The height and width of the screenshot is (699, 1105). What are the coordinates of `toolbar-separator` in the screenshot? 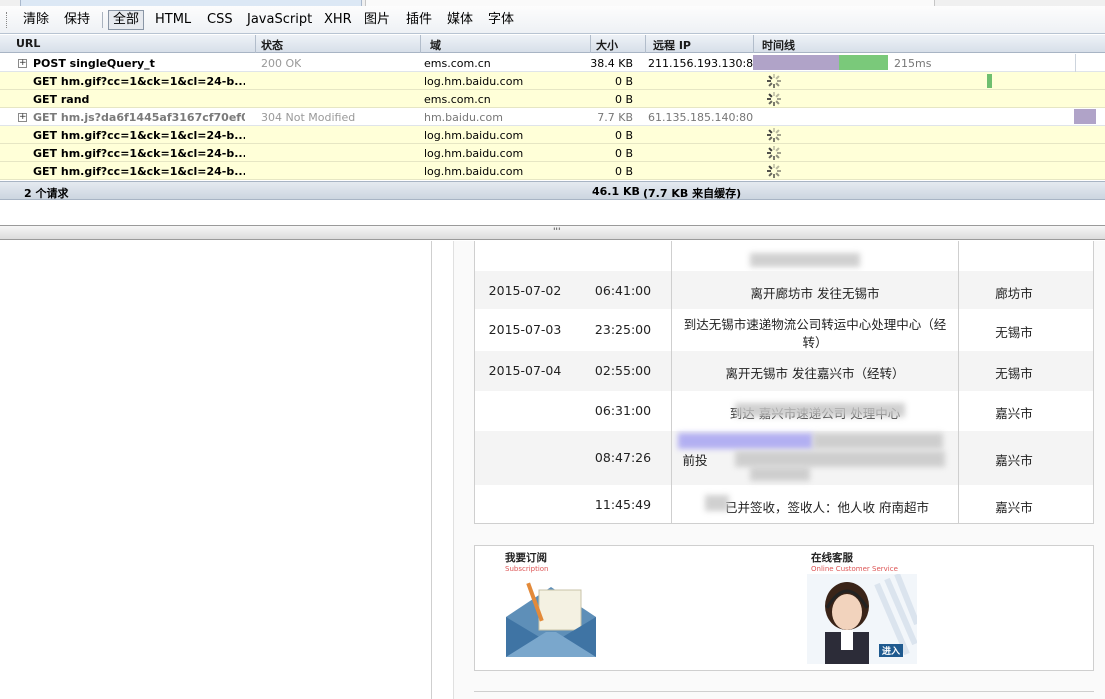 It's located at (102, 20).